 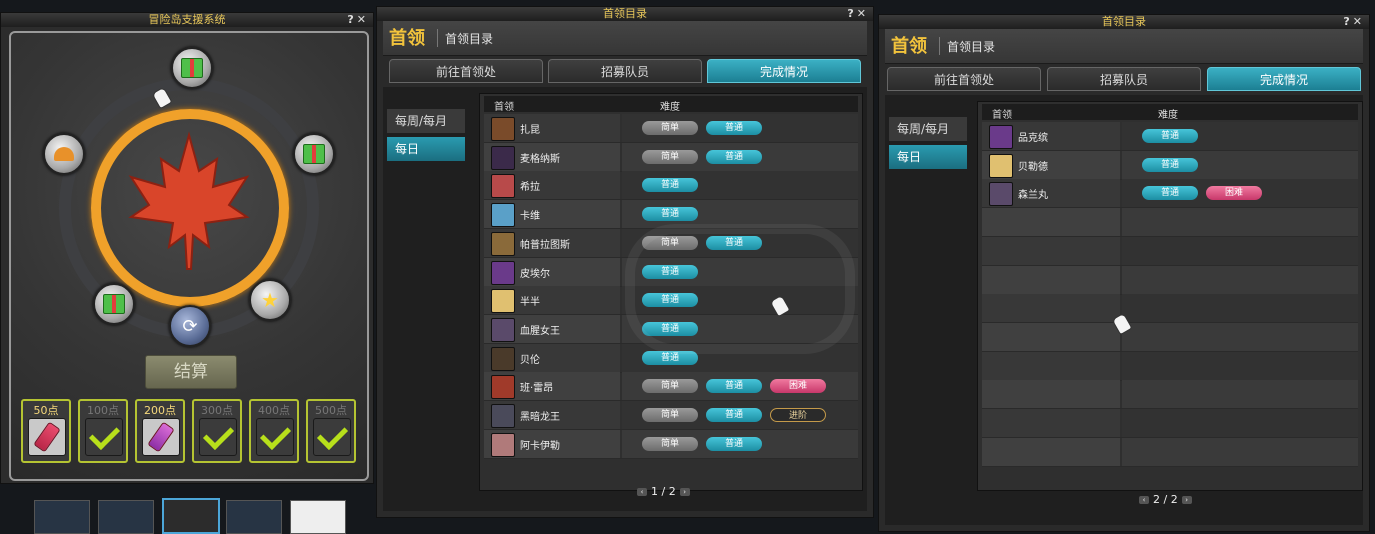 What do you see at coordinates (1051, 136) in the screenshot?
I see `boss-name-cell: 品克缤` at bounding box center [1051, 136].